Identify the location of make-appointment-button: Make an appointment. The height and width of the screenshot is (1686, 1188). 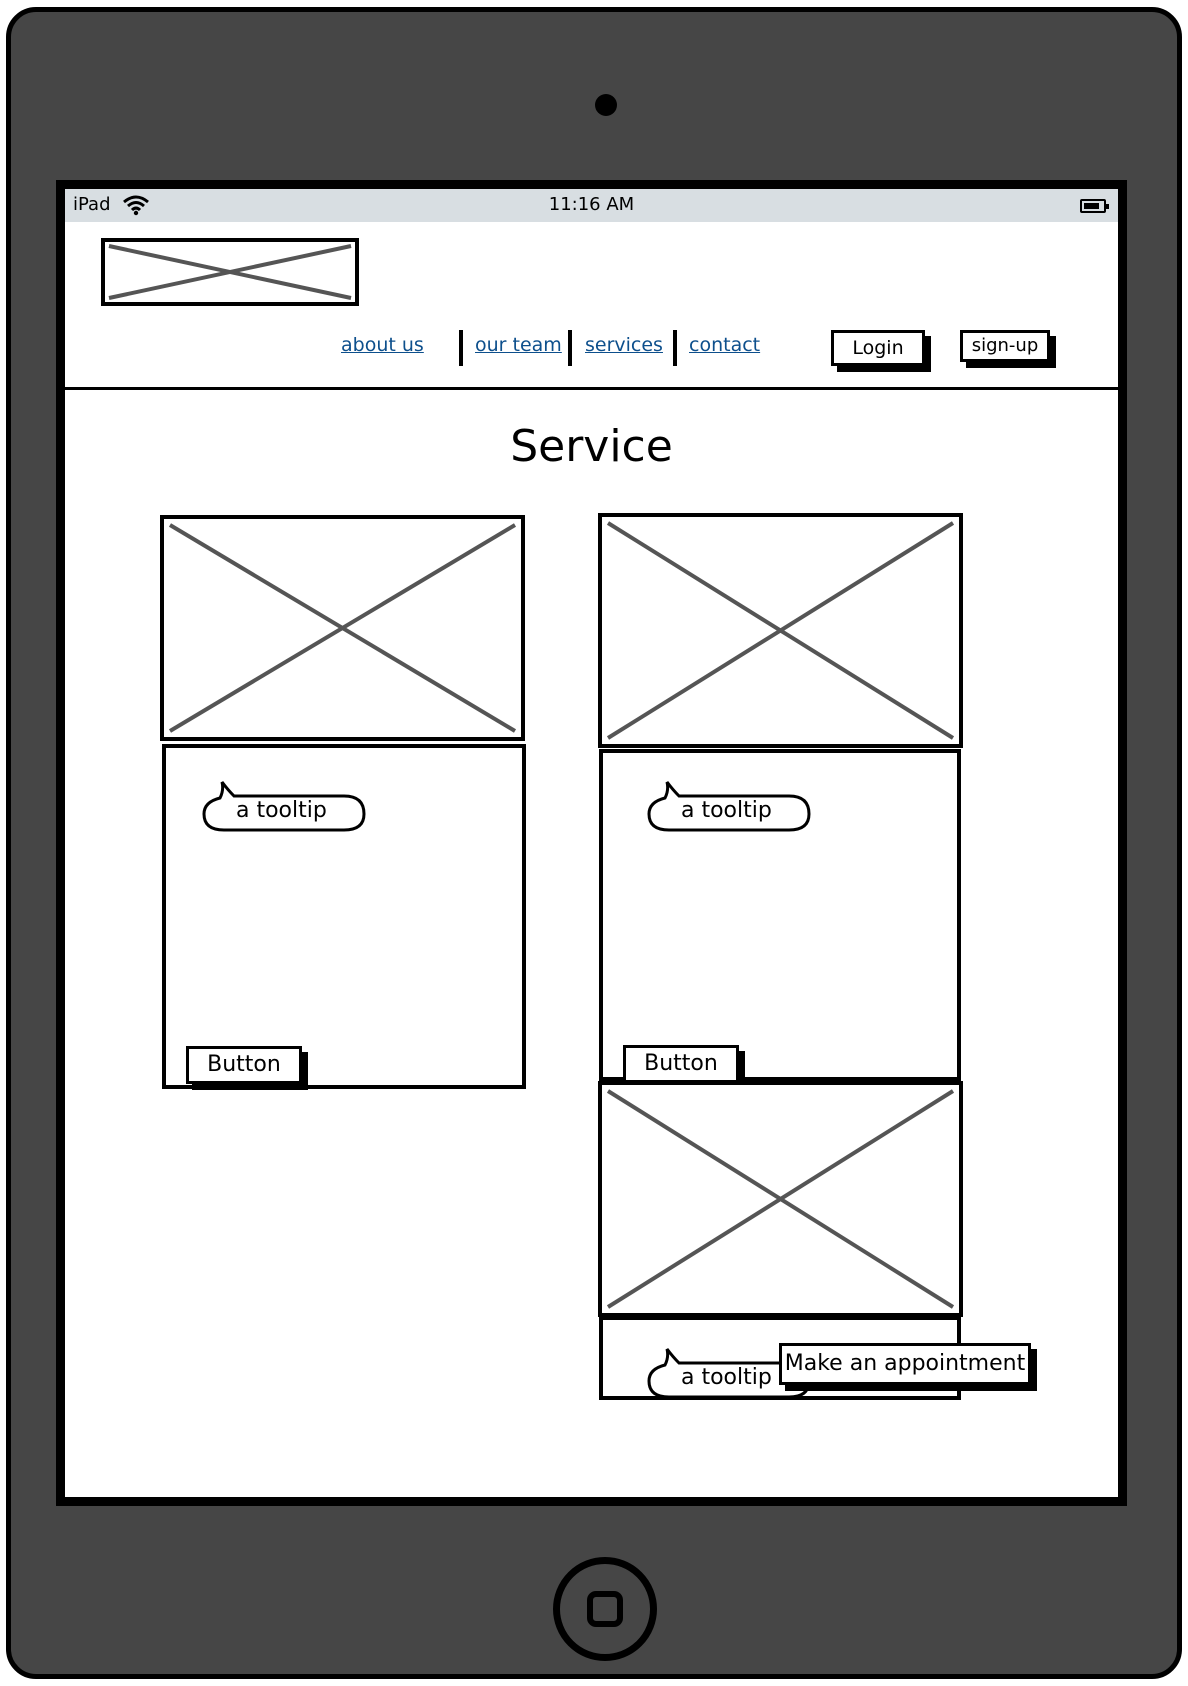
(905, 1364).